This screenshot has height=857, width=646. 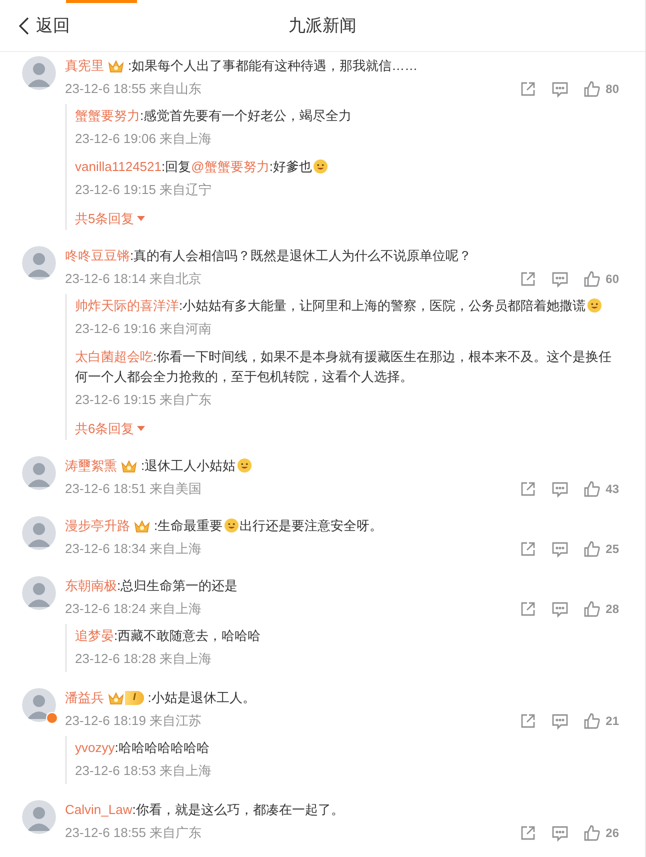 I want to click on reply-text: 蟹蟹要努力:感觉首先要有一个好老公，竭尽全力, so click(x=214, y=116).